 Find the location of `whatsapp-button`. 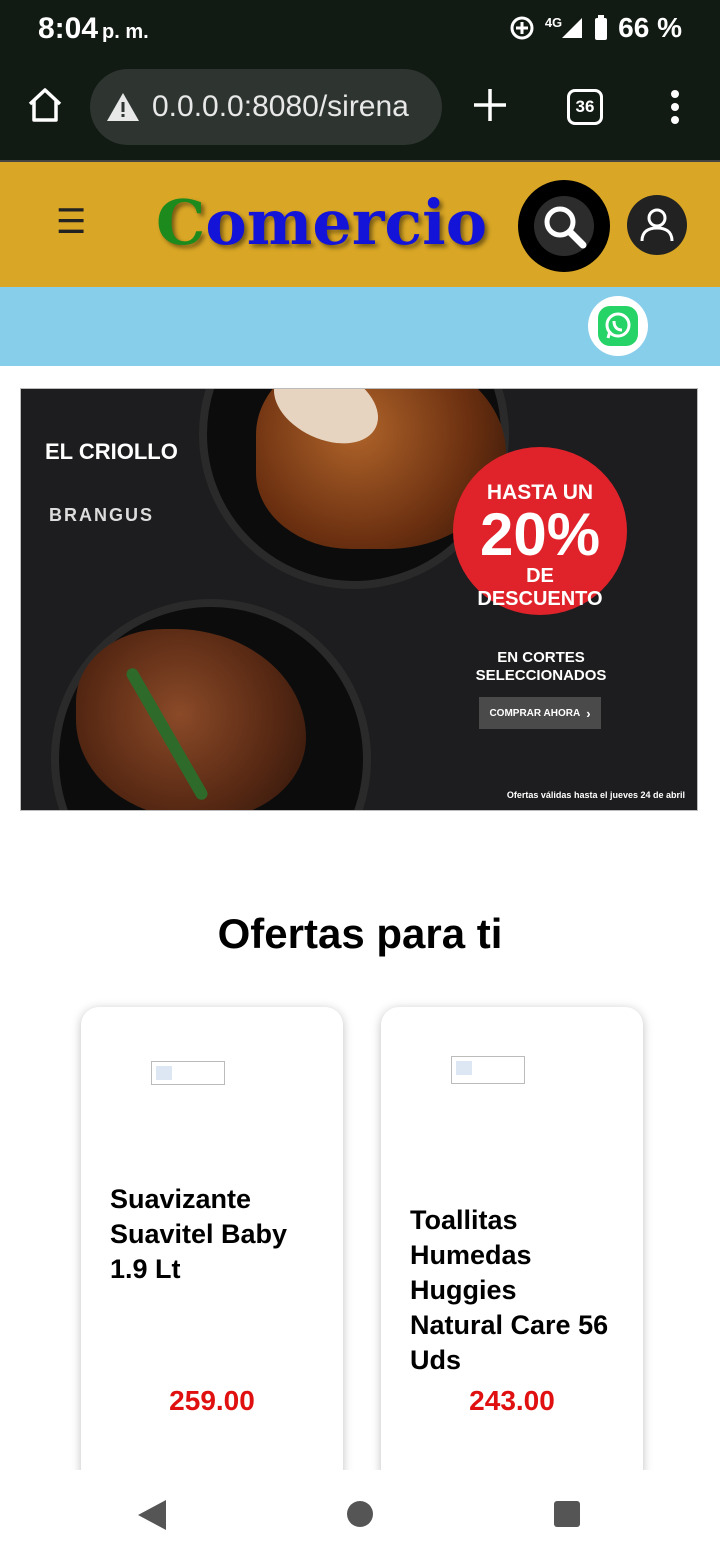

whatsapp-button is located at coordinates (618, 326).